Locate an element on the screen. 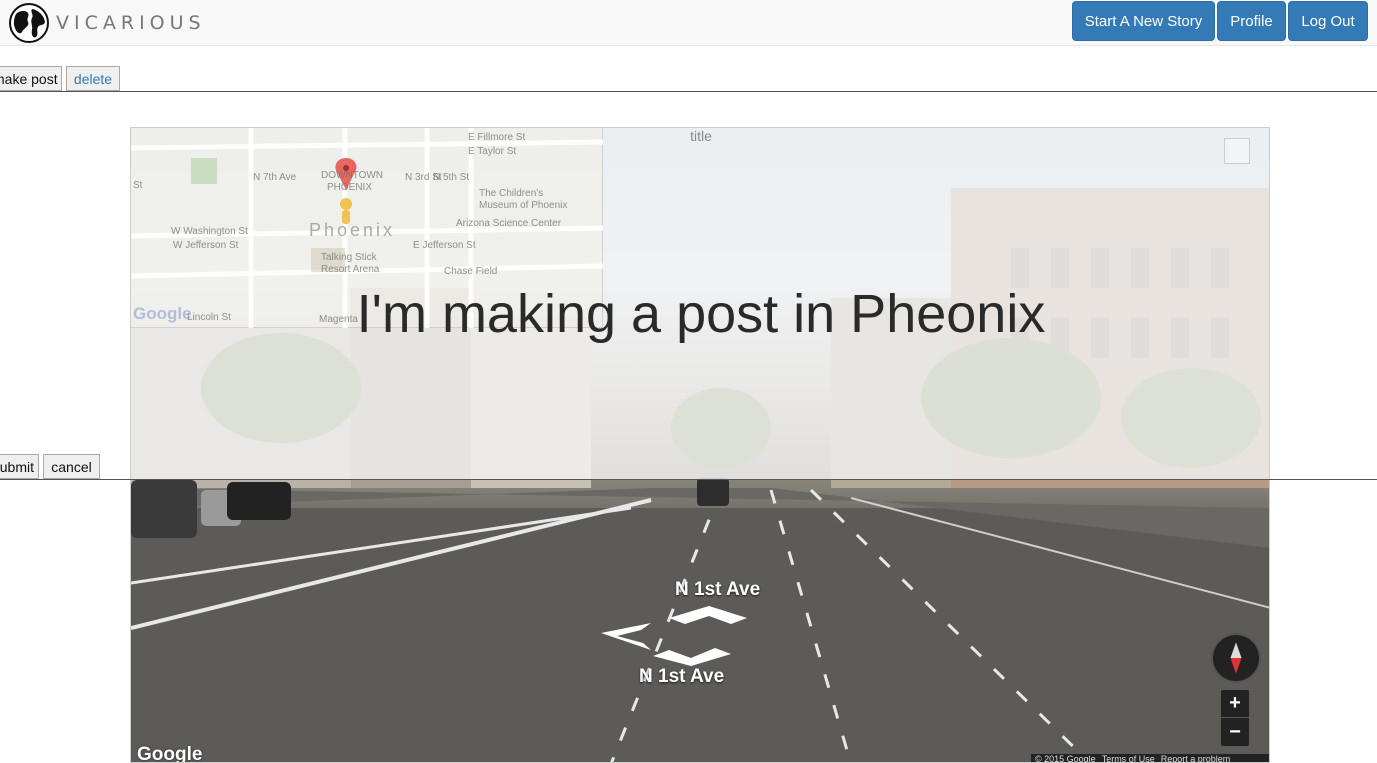 The height and width of the screenshot is (763, 1377). zoom-in-button: + is located at coordinates (1235, 704).